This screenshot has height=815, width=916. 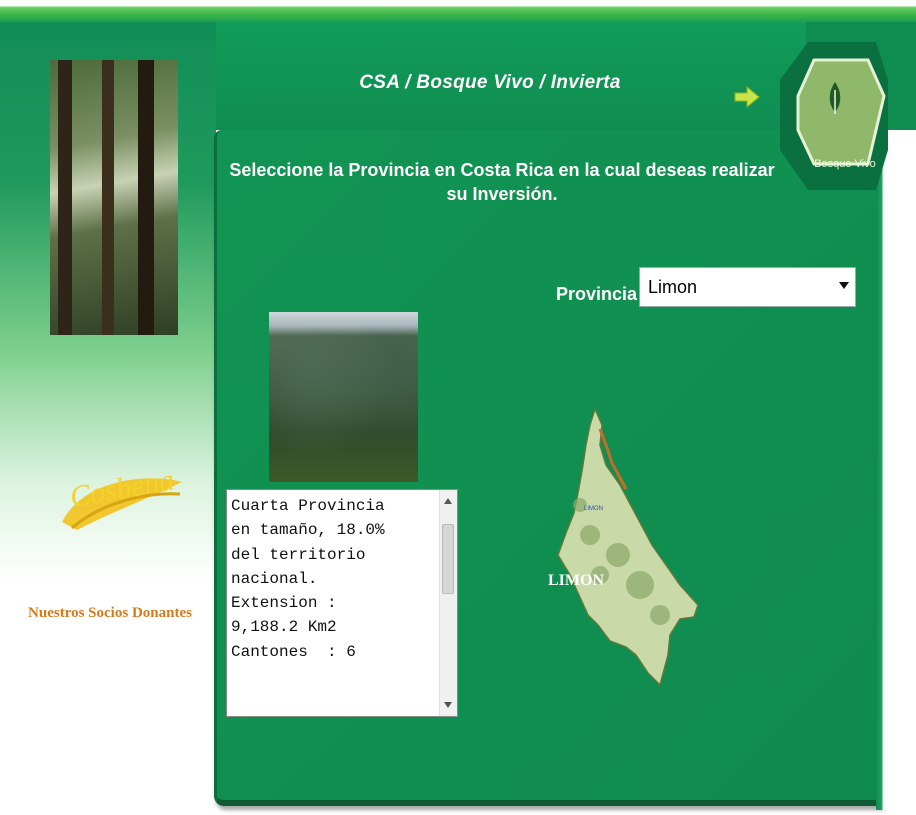 What do you see at coordinates (448, 705) in the screenshot?
I see `scroll-down-icon` at bounding box center [448, 705].